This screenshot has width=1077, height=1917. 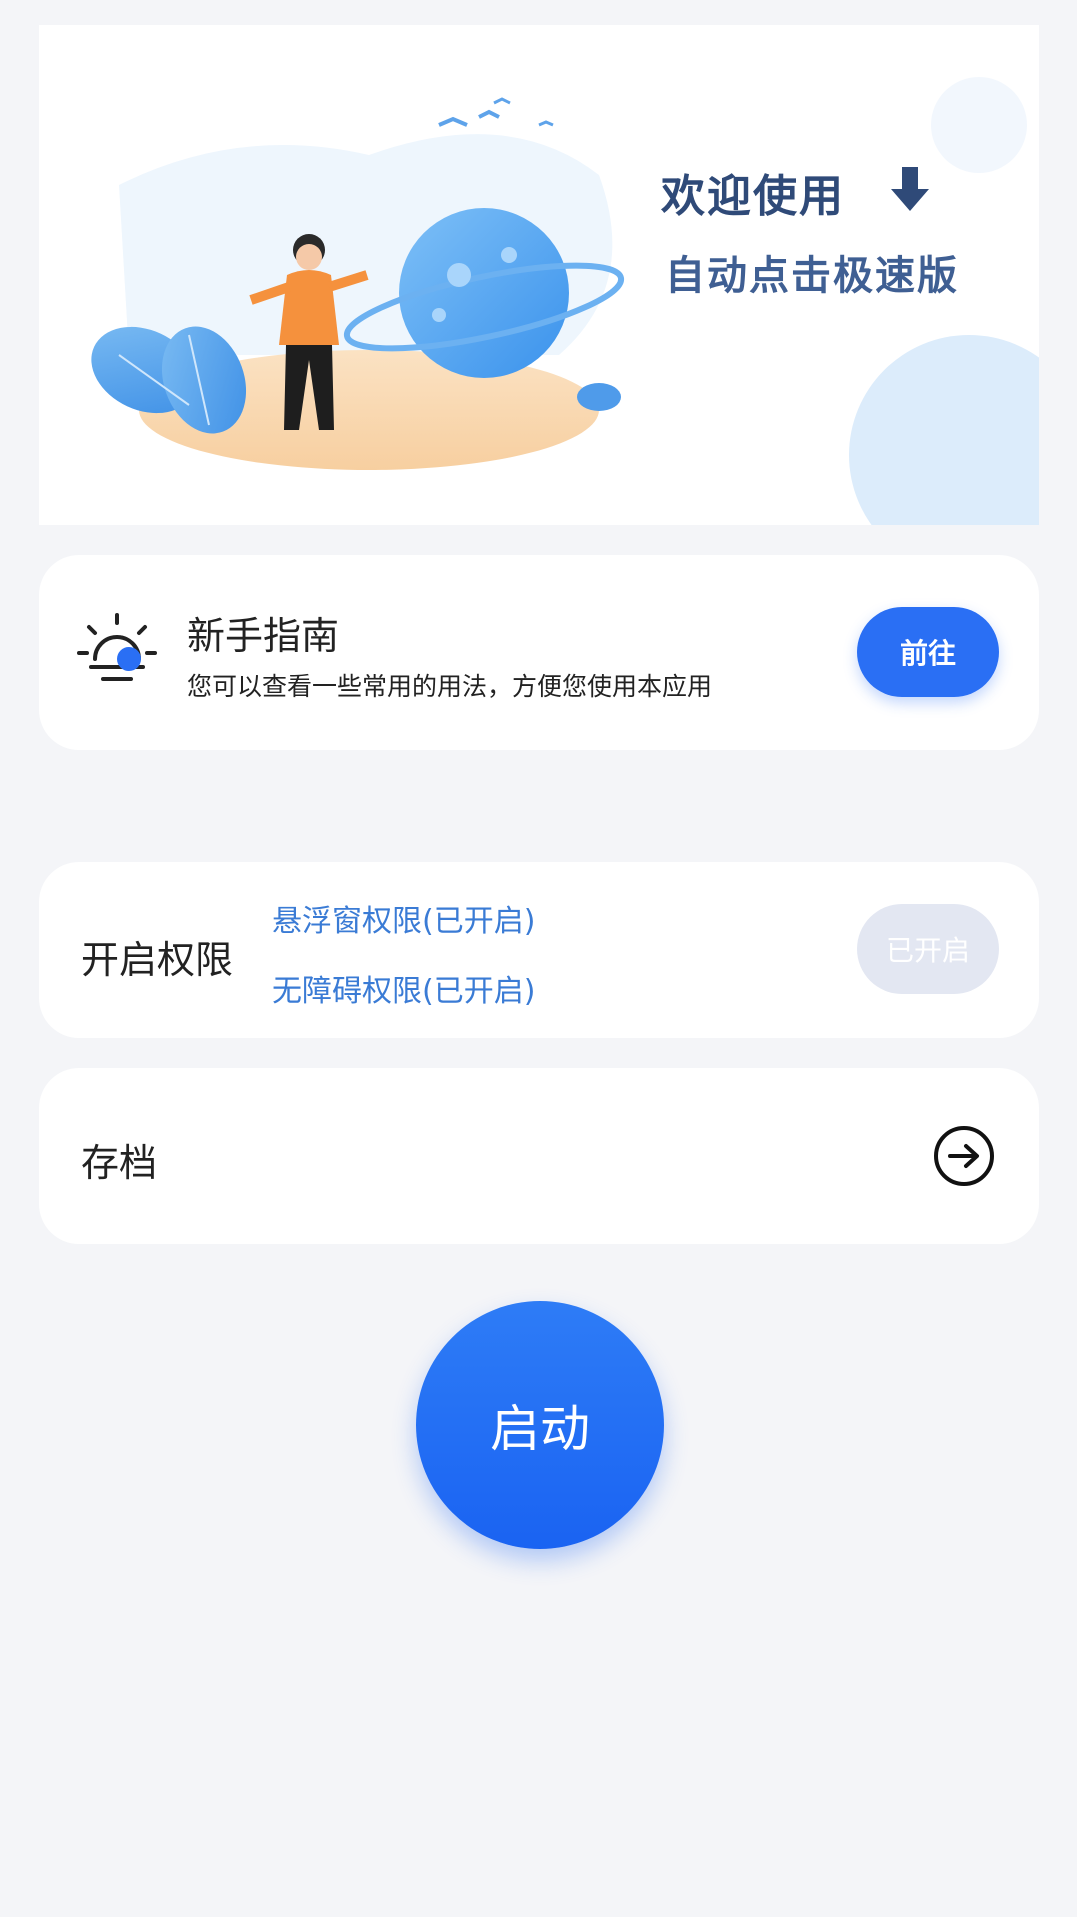 What do you see at coordinates (928, 652) in the screenshot?
I see `go-button: 前往` at bounding box center [928, 652].